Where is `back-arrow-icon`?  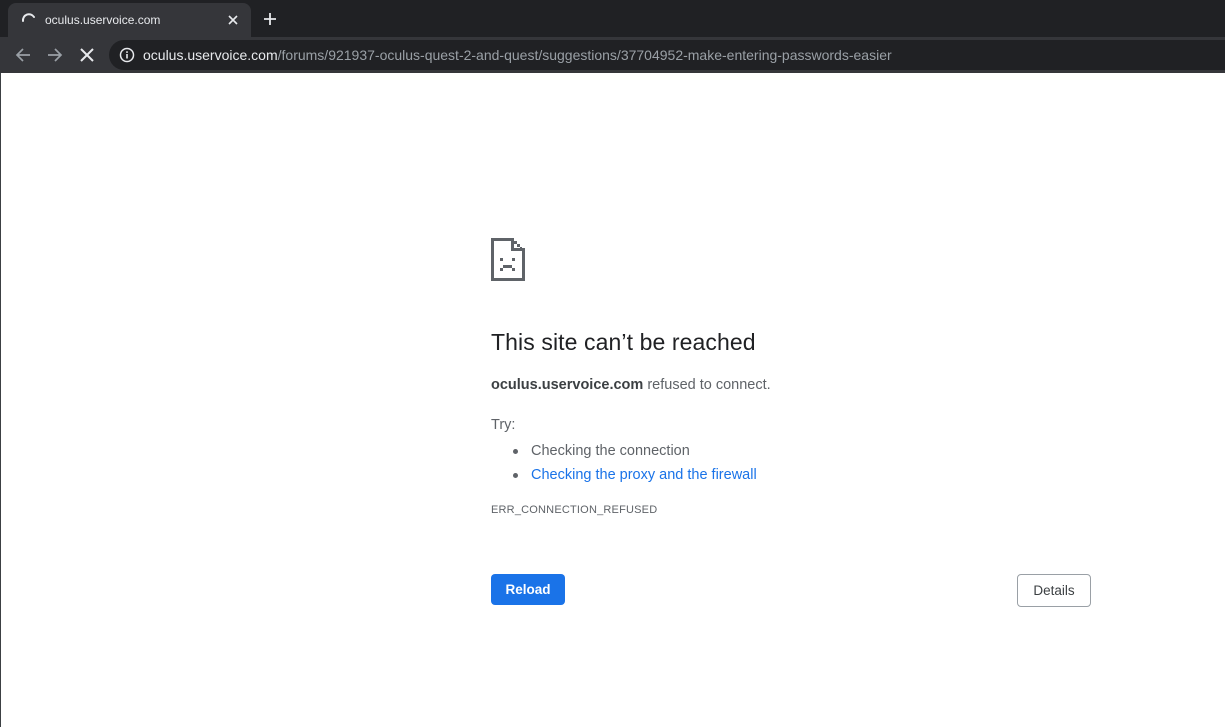
back-arrow-icon is located at coordinates (23, 55).